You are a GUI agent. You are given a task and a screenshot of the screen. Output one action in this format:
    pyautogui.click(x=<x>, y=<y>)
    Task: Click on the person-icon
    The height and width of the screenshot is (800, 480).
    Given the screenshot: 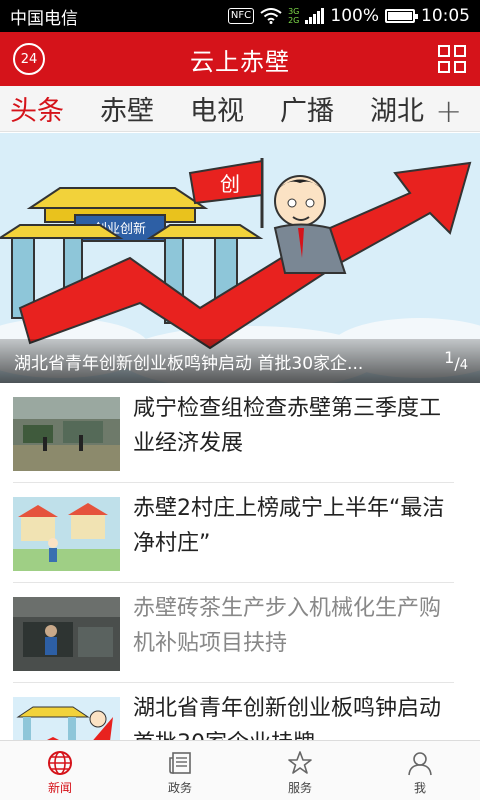 What is the action you would take?
    pyautogui.click(x=420, y=764)
    